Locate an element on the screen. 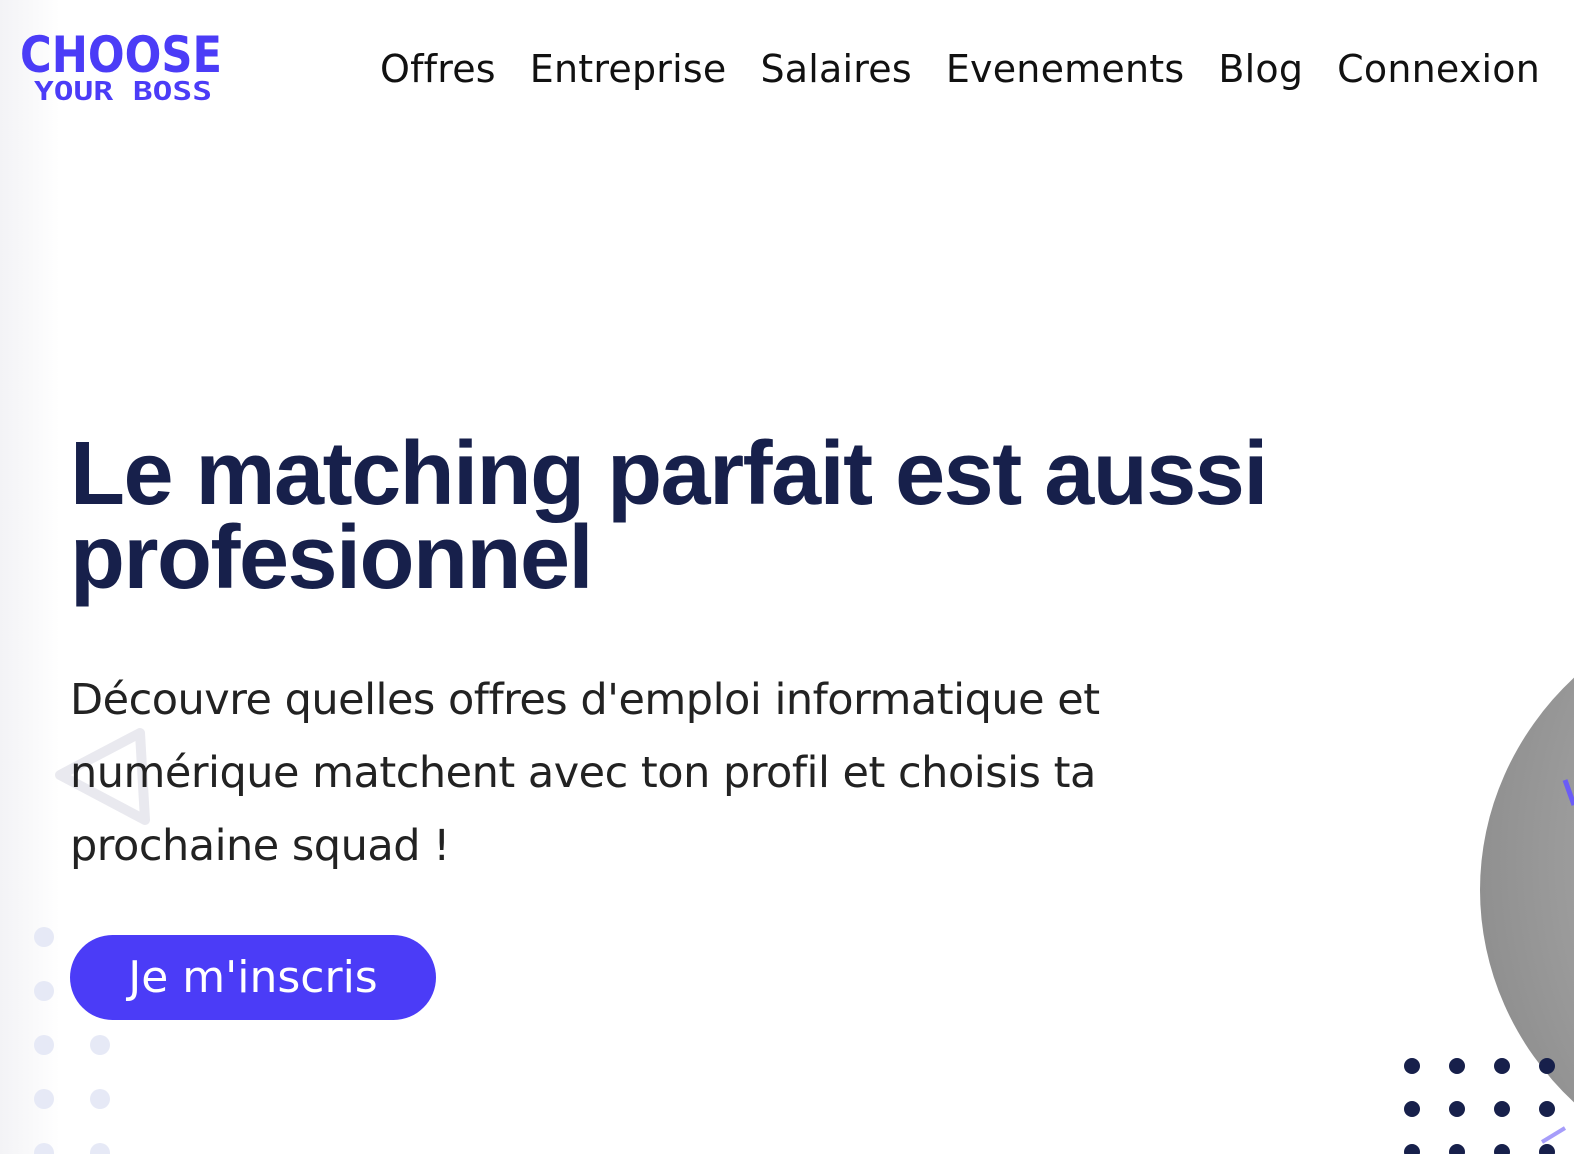  nav-link-blog: Blog is located at coordinates (1260, 69).